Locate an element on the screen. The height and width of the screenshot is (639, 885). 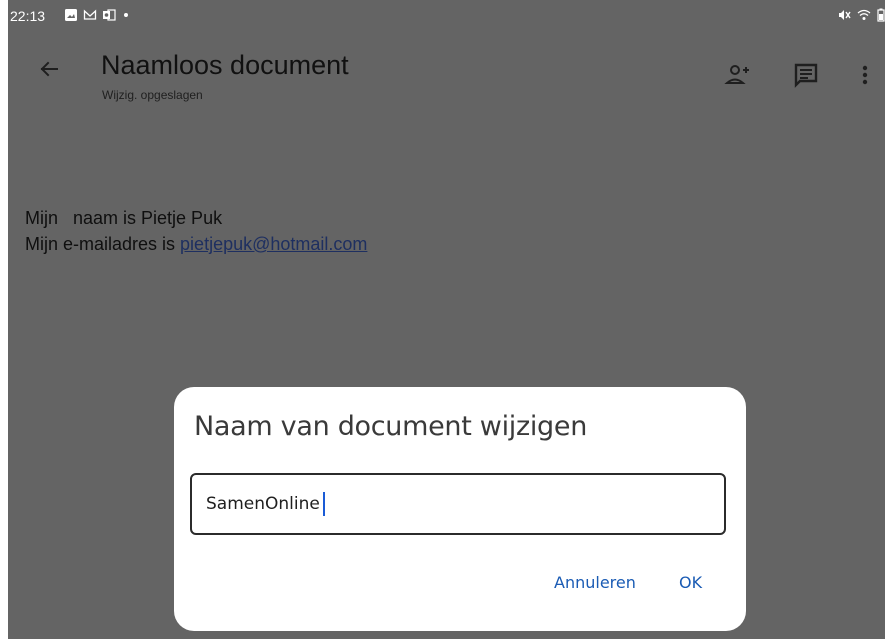
text-caret is located at coordinates (323, 504).